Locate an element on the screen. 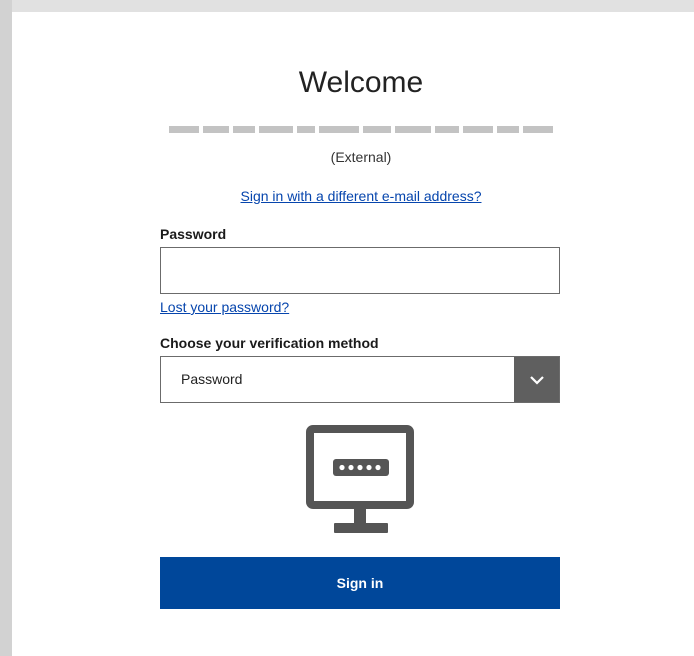  page-title: Welcome is located at coordinates (361, 82).